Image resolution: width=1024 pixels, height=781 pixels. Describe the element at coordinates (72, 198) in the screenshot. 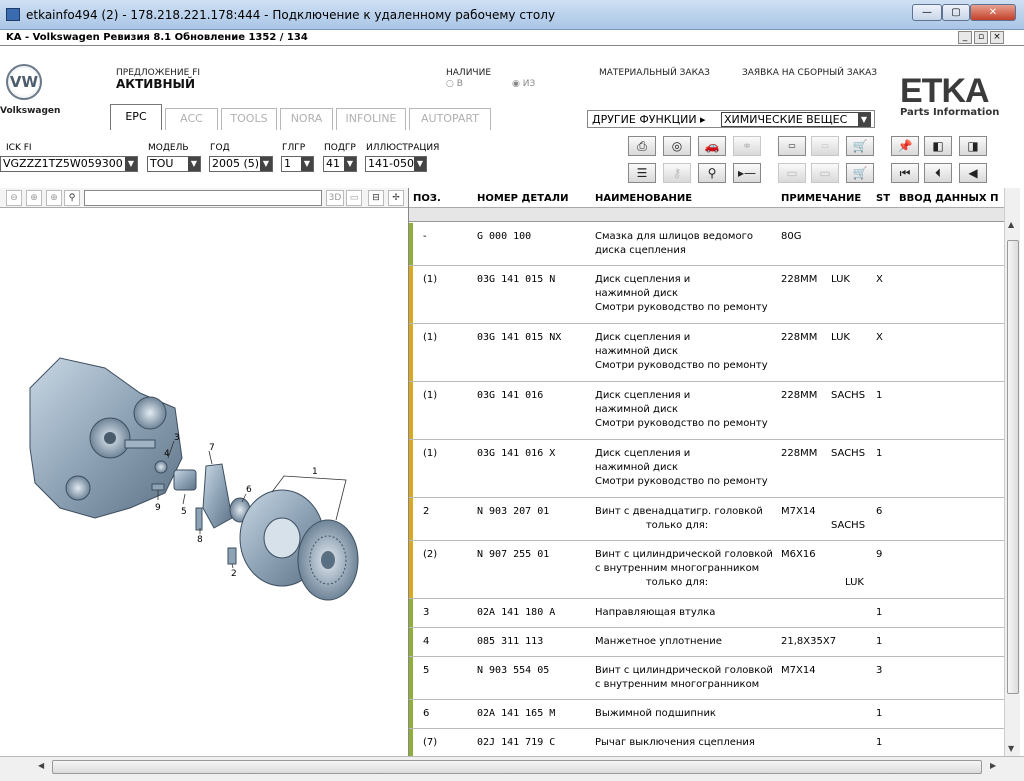

I see `search-icon: ⚲` at that location.